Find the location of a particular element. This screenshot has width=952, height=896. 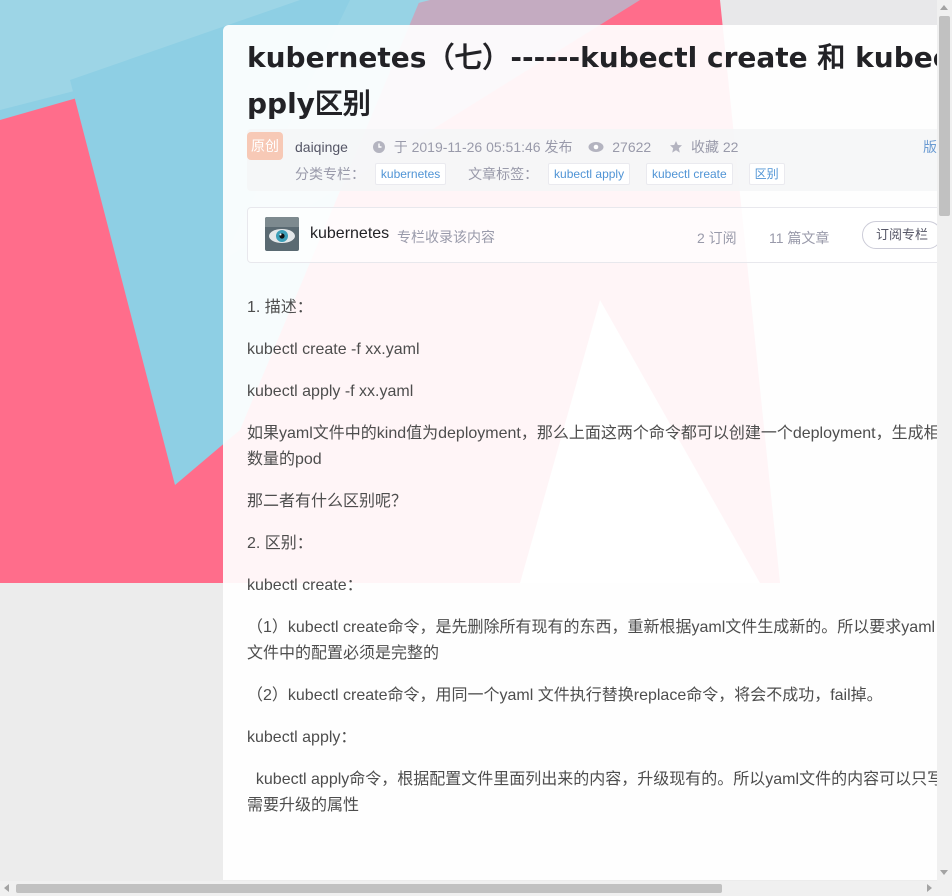

tag-difference: 区别 is located at coordinates (766, 174).